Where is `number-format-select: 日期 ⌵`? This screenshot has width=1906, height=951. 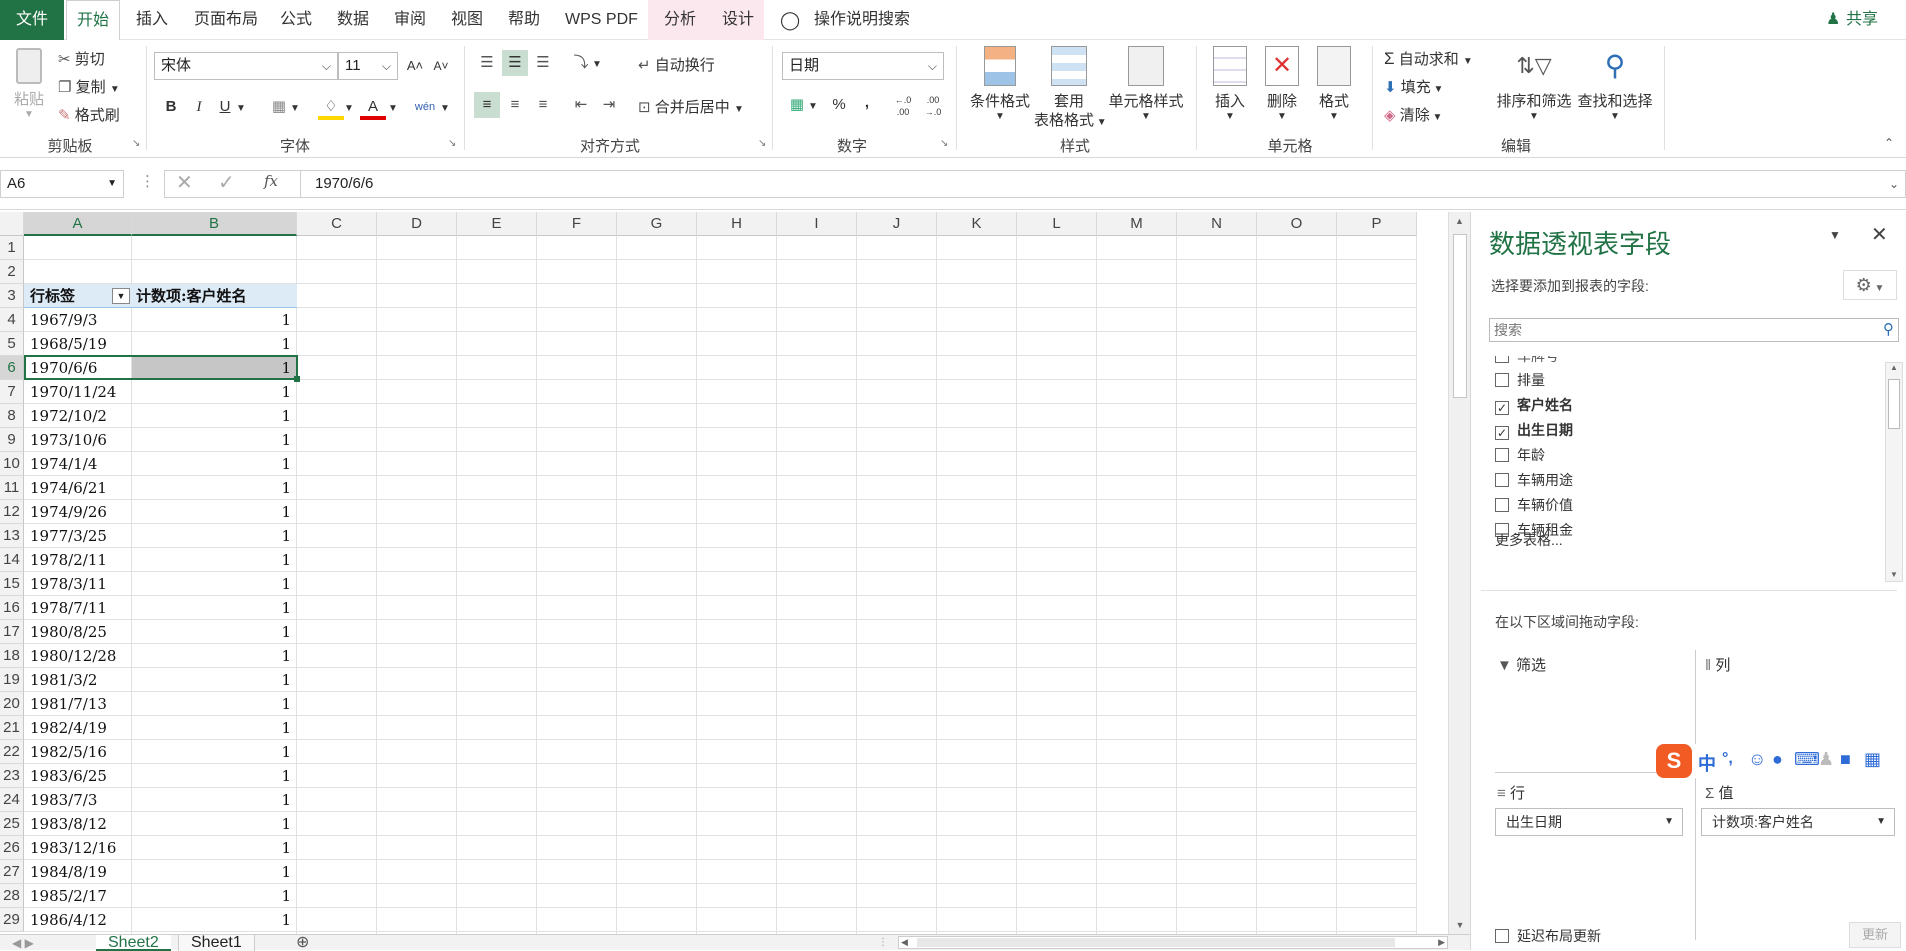 number-format-select: 日期 ⌵ is located at coordinates (863, 66).